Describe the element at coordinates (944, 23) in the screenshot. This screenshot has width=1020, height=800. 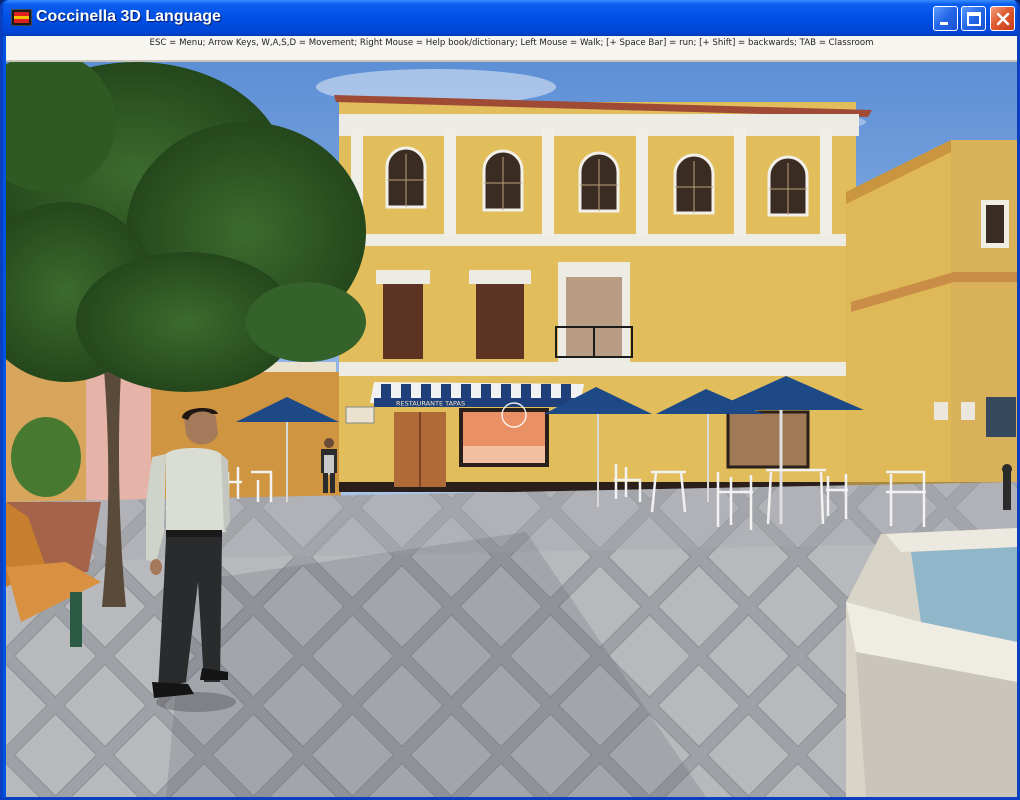
I see `minimize-icon` at that location.